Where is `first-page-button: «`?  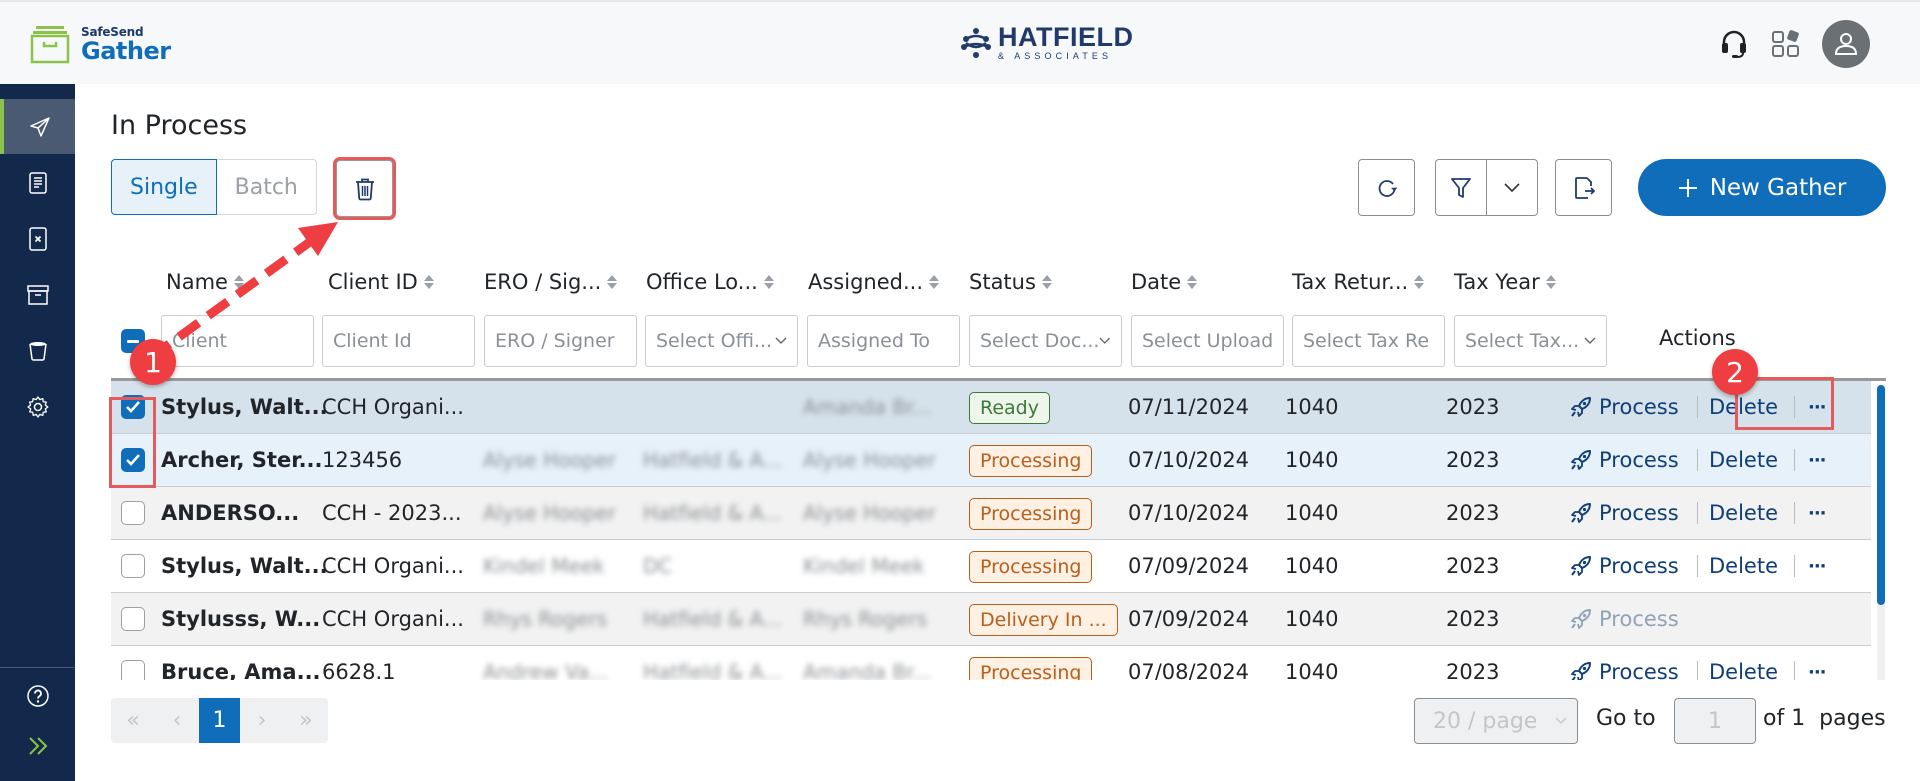
first-page-button: « is located at coordinates (133, 720).